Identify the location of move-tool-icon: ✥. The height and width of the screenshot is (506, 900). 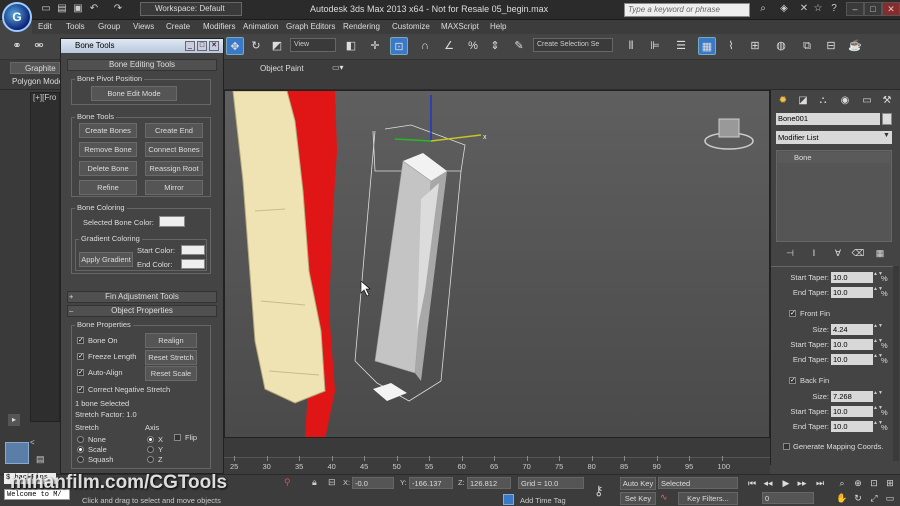
(235, 46).